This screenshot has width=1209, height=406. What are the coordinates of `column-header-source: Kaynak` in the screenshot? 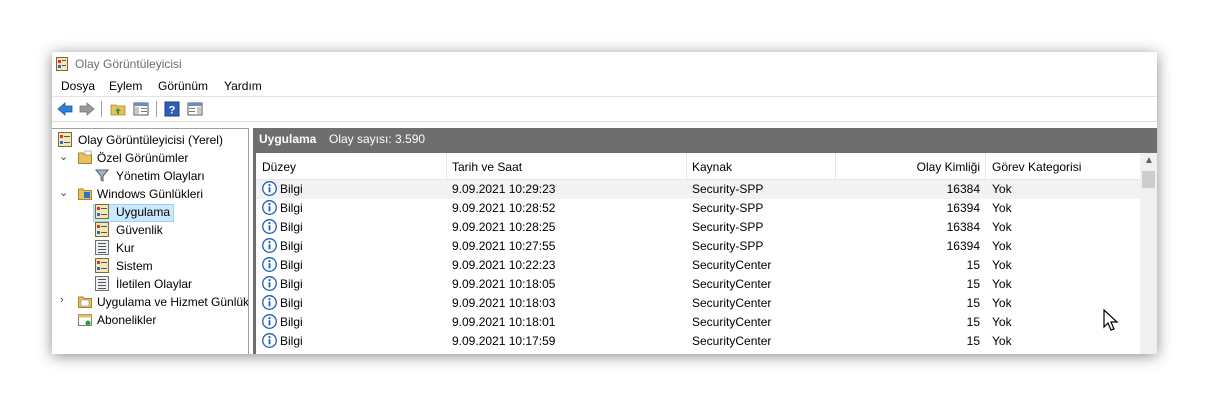 It's located at (761, 166).